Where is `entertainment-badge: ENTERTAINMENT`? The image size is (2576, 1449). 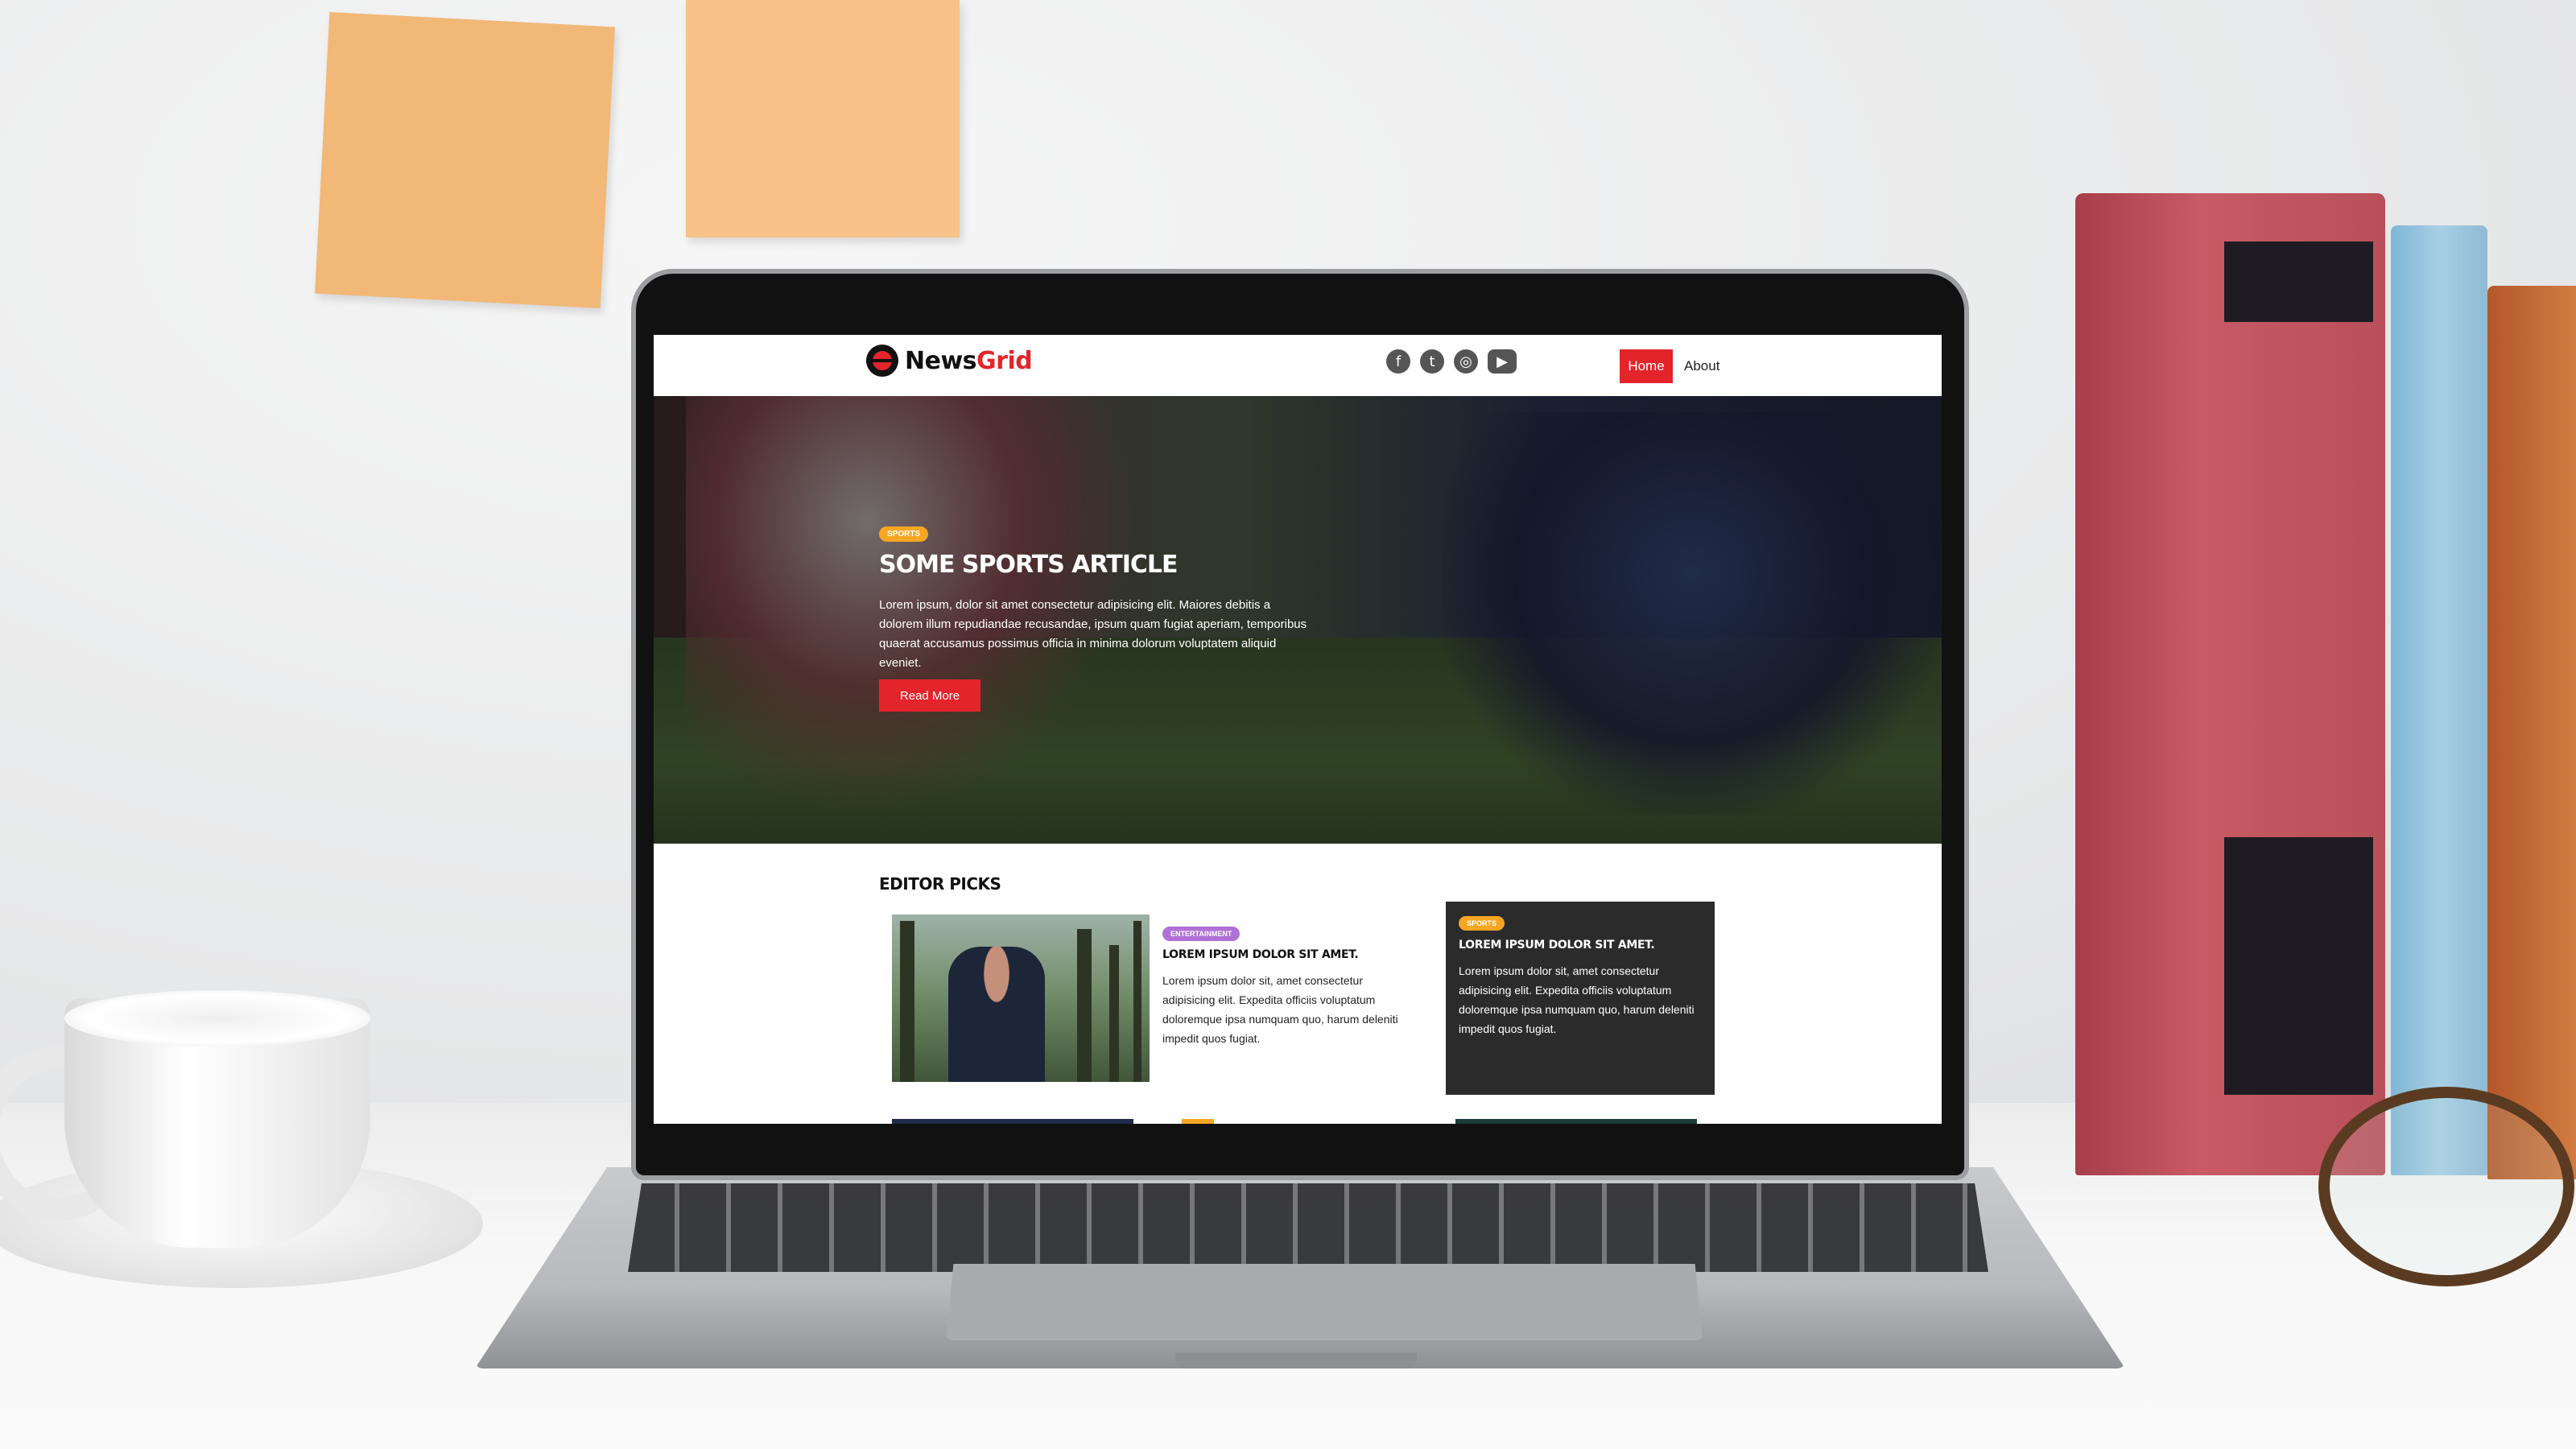
entertainment-badge: ENTERTAINMENT is located at coordinates (1201, 934).